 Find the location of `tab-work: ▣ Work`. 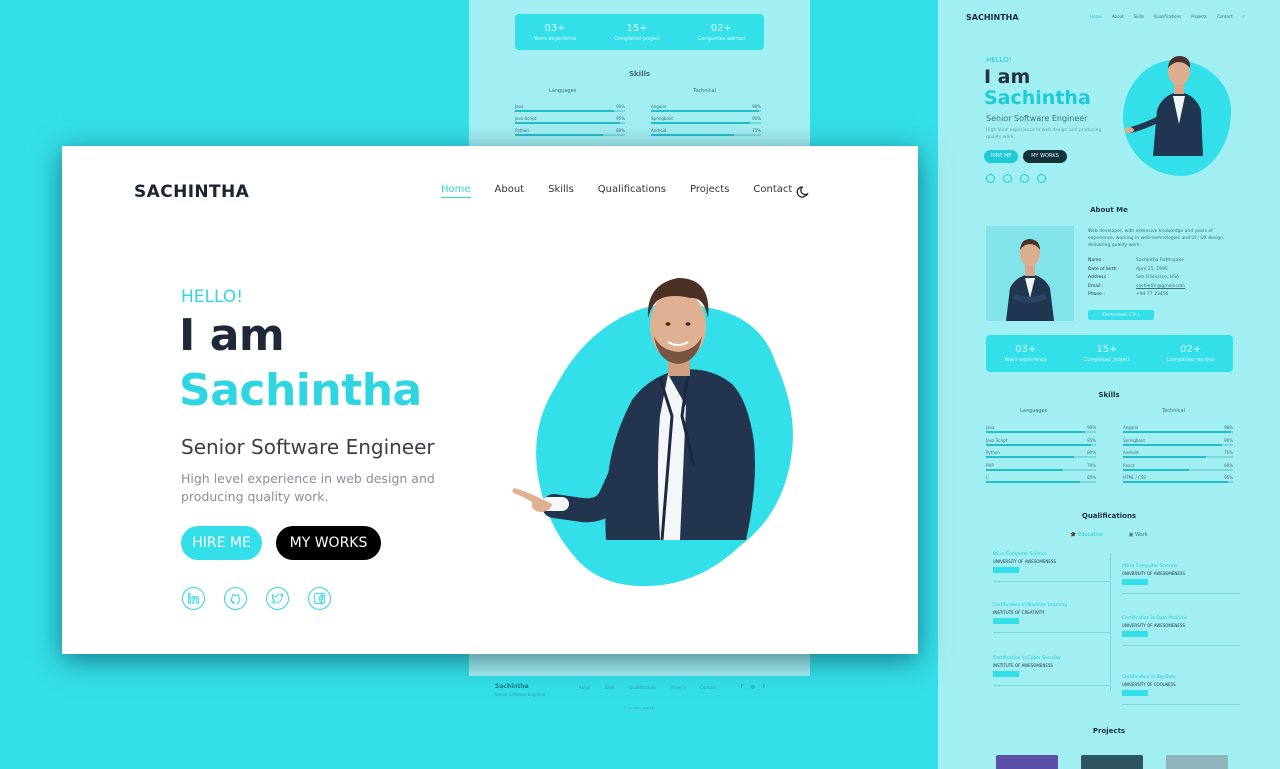

tab-work: ▣ Work is located at coordinates (1138, 535).